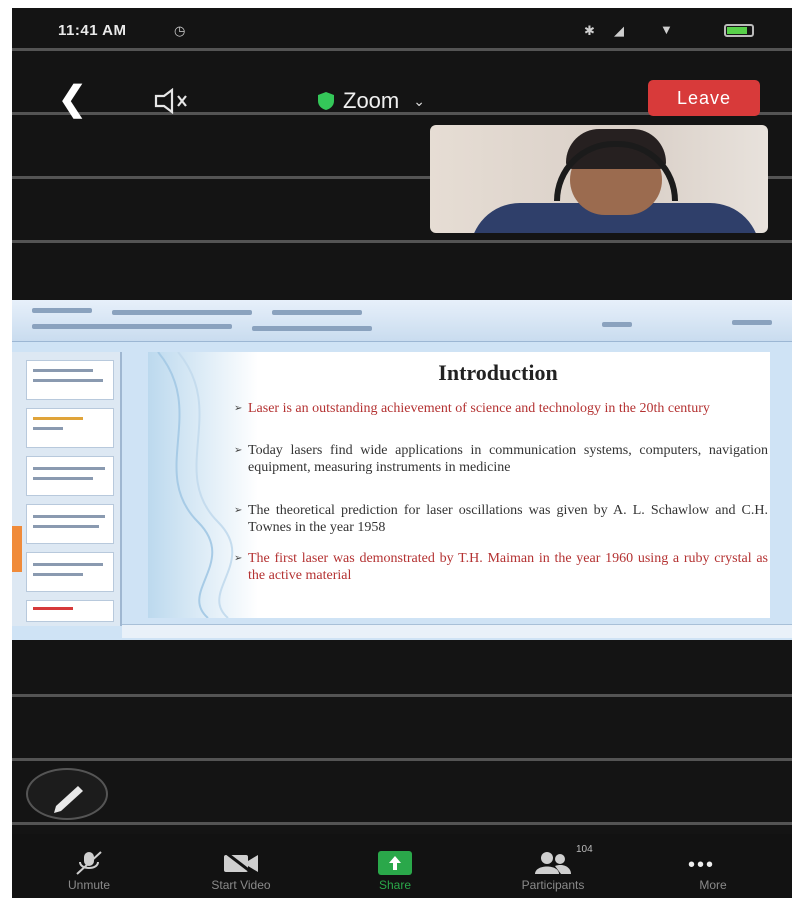 This screenshot has height=901, width=799. Describe the element at coordinates (89, 863) in the screenshot. I see `microphone-muted-icon` at that location.